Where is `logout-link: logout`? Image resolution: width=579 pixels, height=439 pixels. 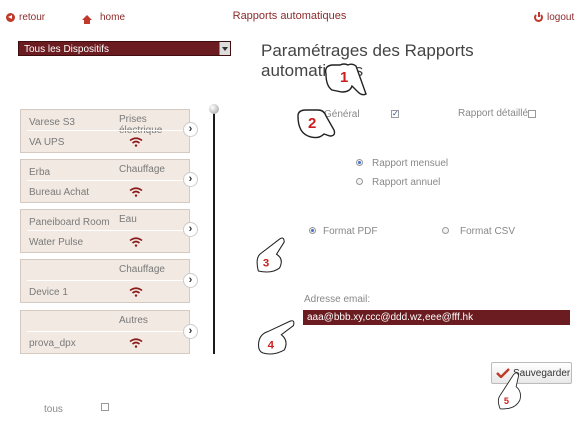
logout-link: logout is located at coordinates (554, 17).